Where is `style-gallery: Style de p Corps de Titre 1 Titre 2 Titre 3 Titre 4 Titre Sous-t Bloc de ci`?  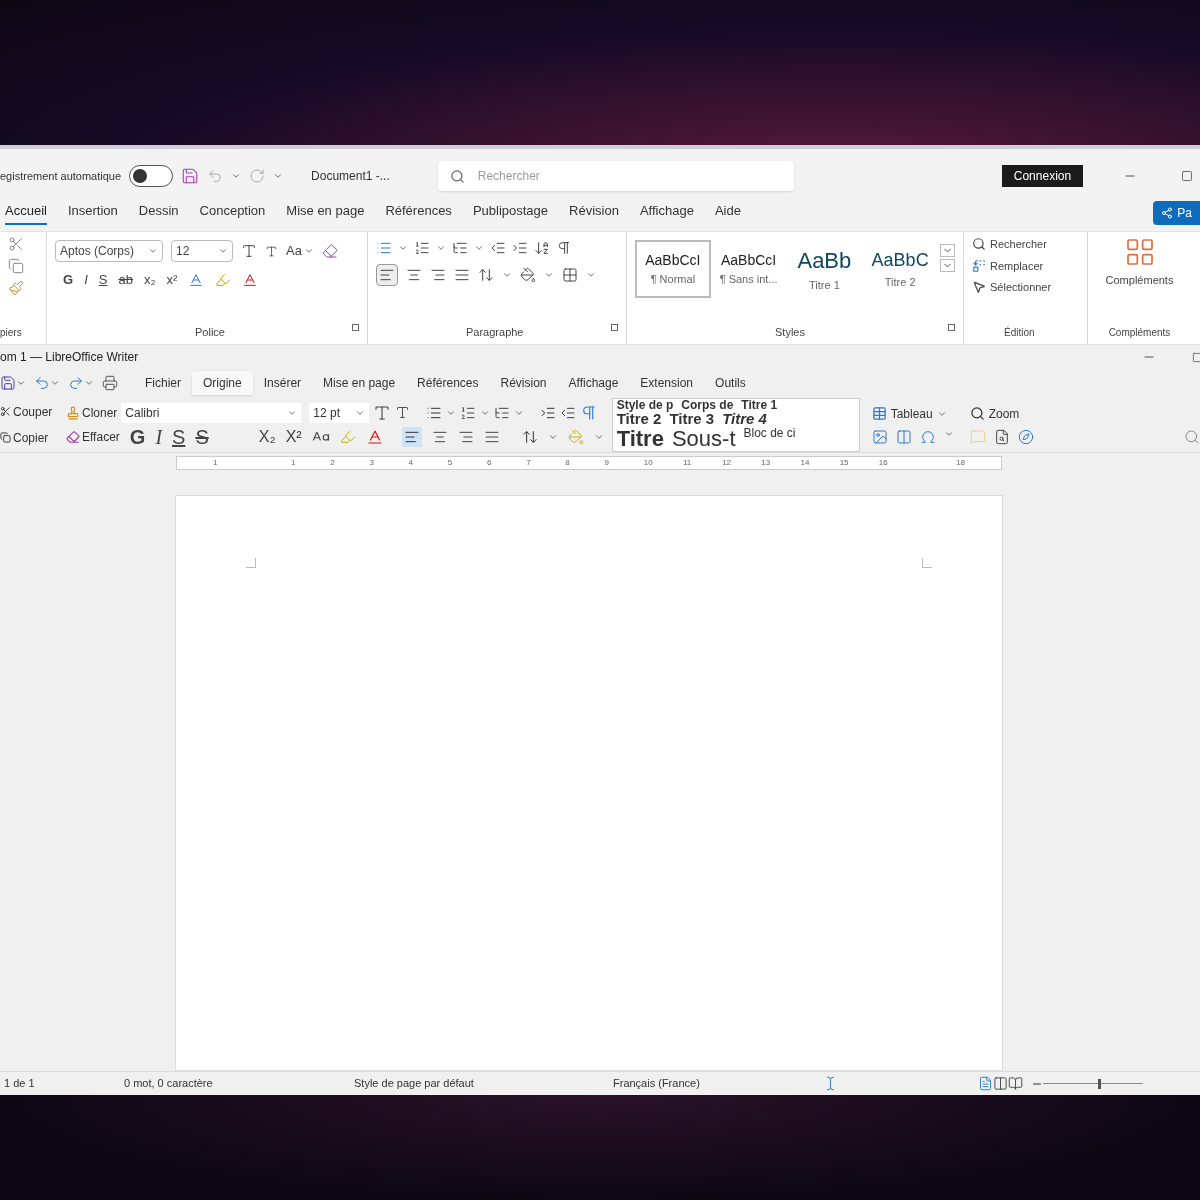 style-gallery: Style de p Corps de Titre 1 Titre 2 Titre 3 Titre 4 Titre Sous-t Bloc de ci is located at coordinates (735, 424).